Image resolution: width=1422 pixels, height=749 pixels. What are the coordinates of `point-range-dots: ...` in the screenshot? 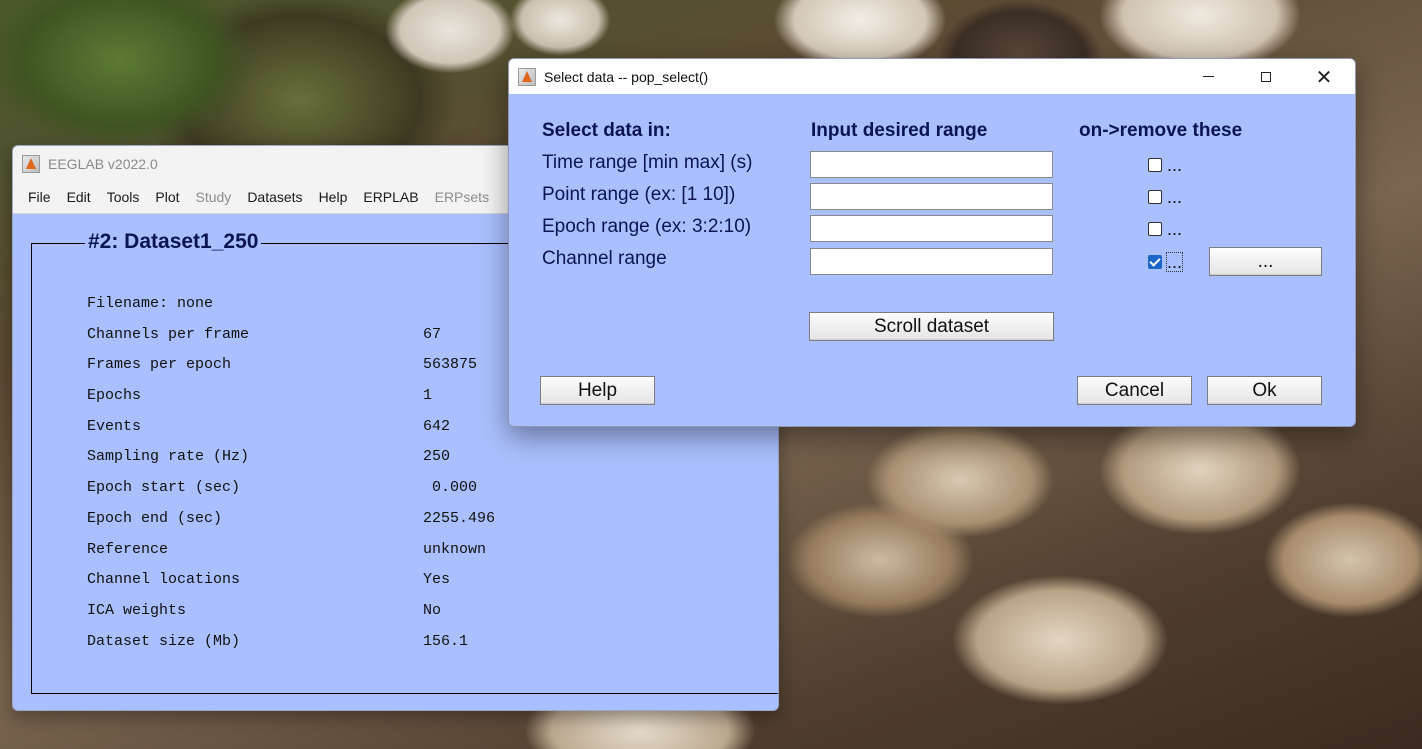 It's located at (1175, 197).